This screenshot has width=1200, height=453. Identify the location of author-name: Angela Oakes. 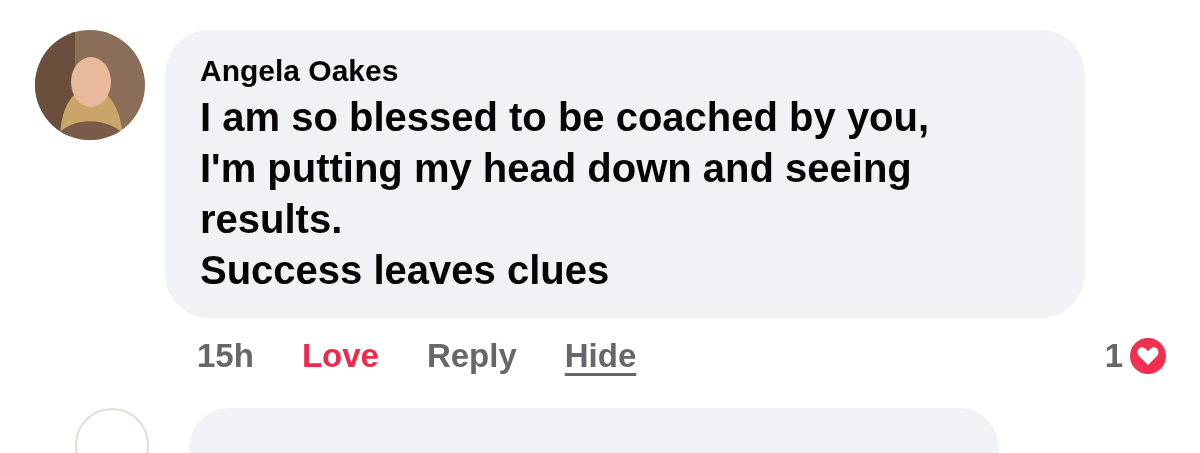
(622, 71).